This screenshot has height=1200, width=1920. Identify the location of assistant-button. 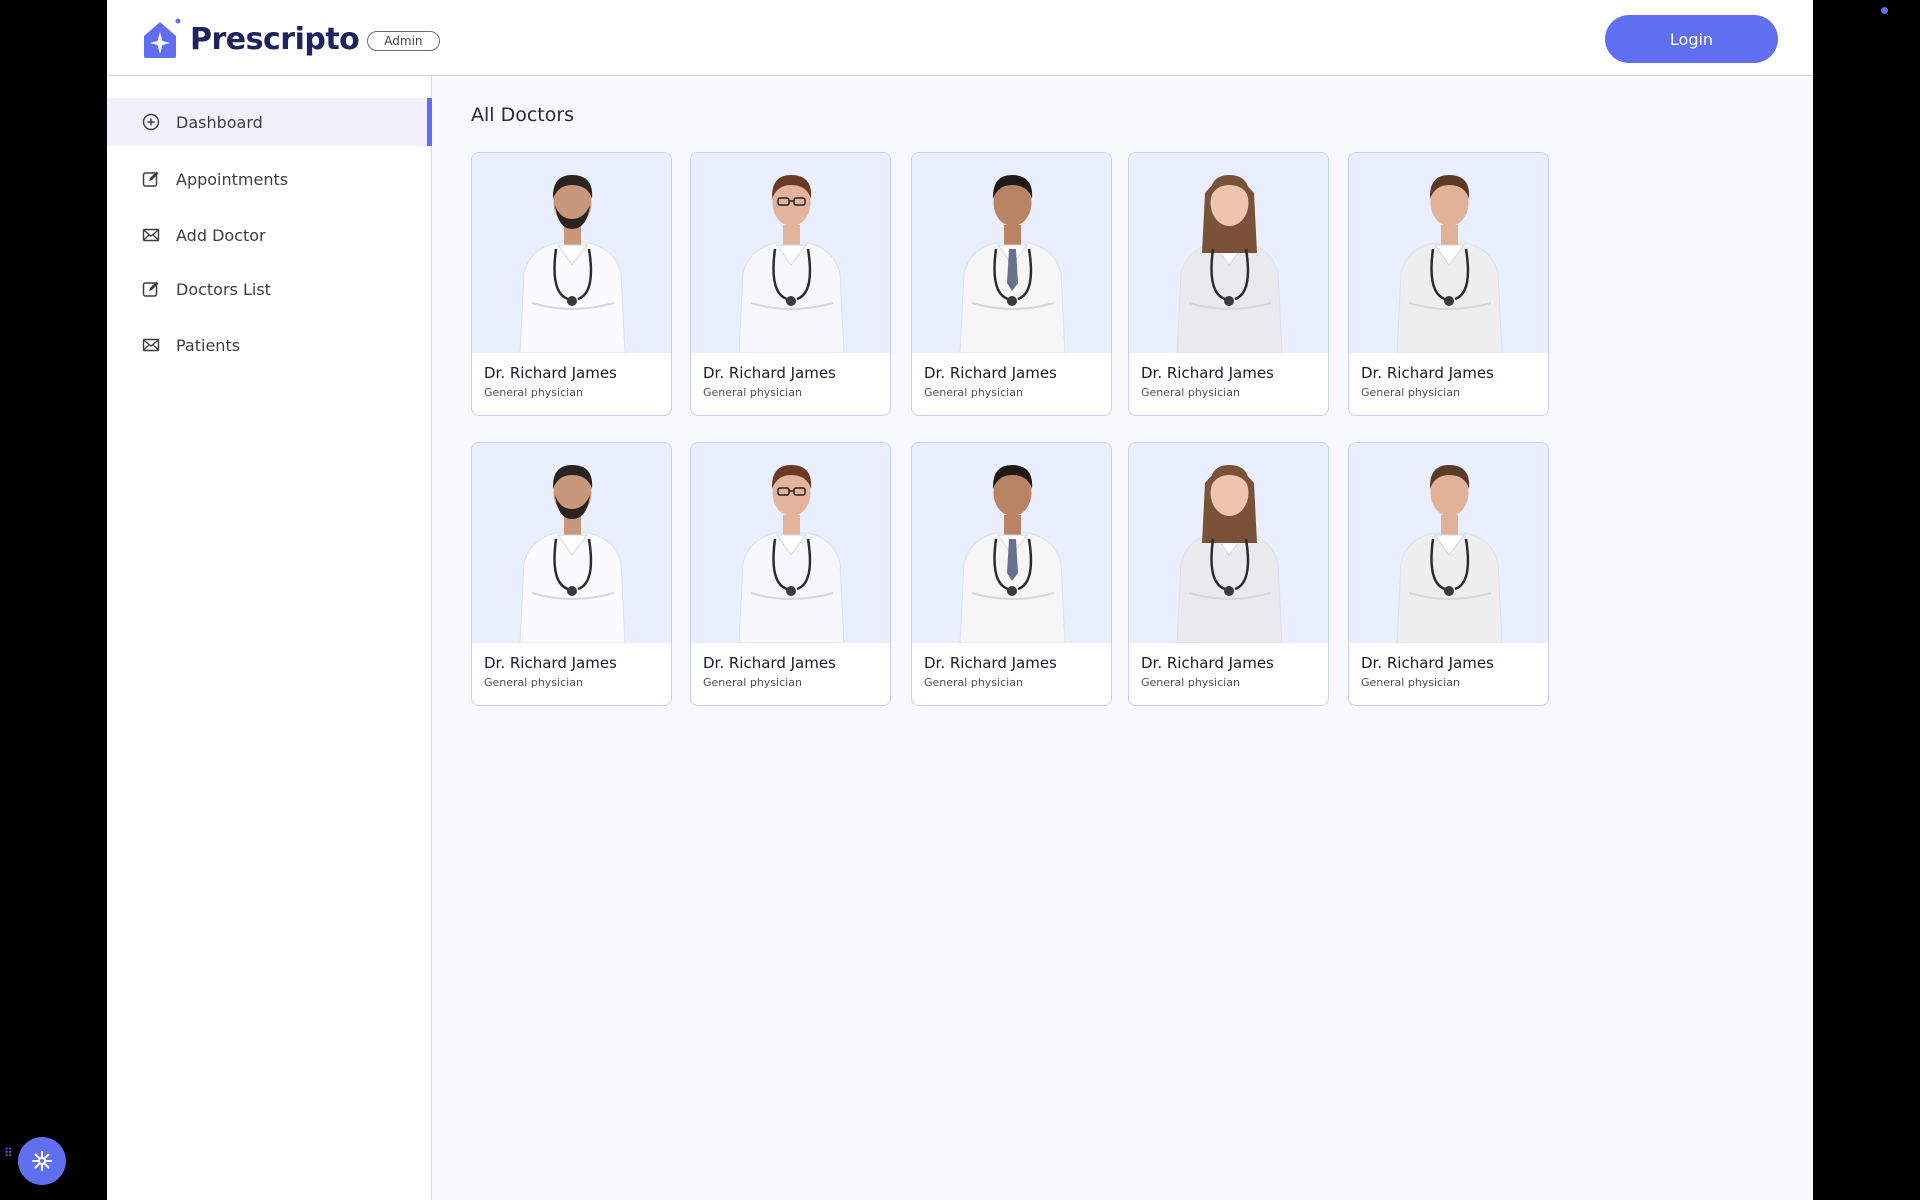
(42, 1161).